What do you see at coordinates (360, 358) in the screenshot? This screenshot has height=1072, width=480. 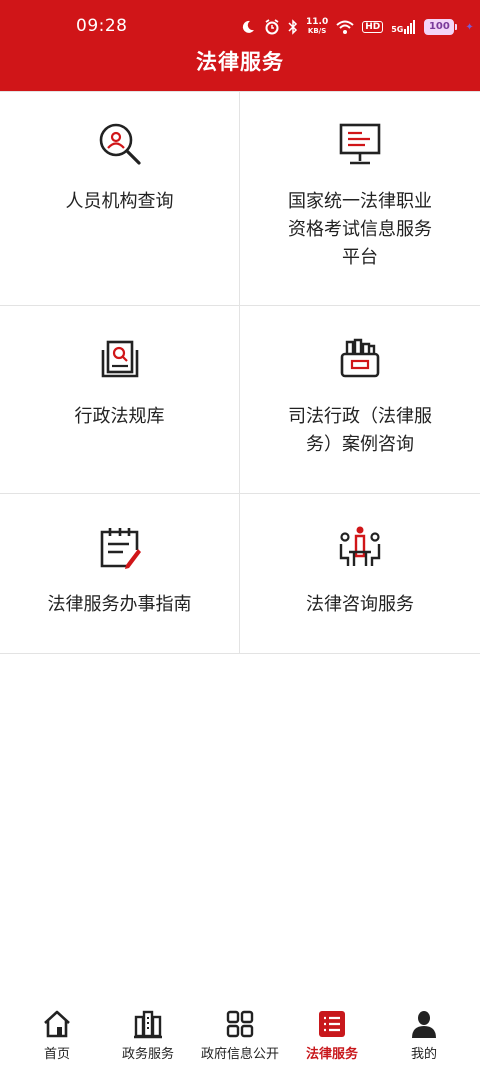 I see `case-folder-icon` at bounding box center [360, 358].